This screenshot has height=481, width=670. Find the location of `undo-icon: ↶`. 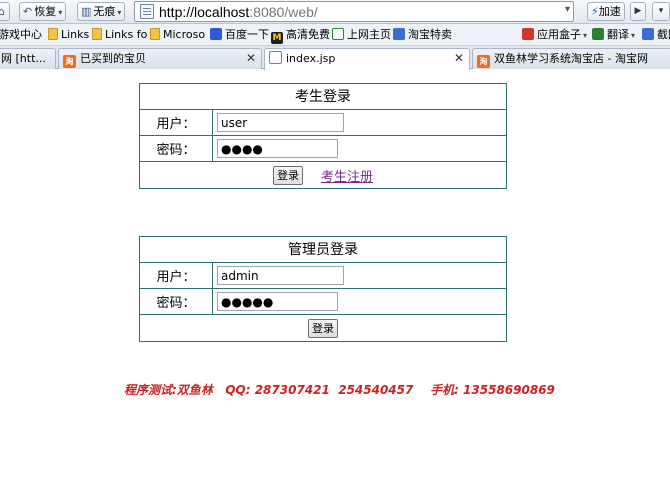

undo-icon: ↶ is located at coordinates (28, 11).